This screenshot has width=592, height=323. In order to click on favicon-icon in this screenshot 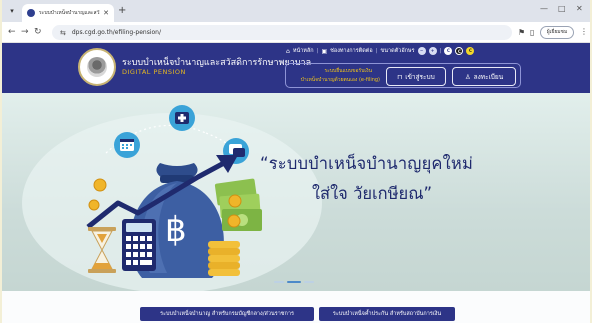, I will do `click(31, 13)`.